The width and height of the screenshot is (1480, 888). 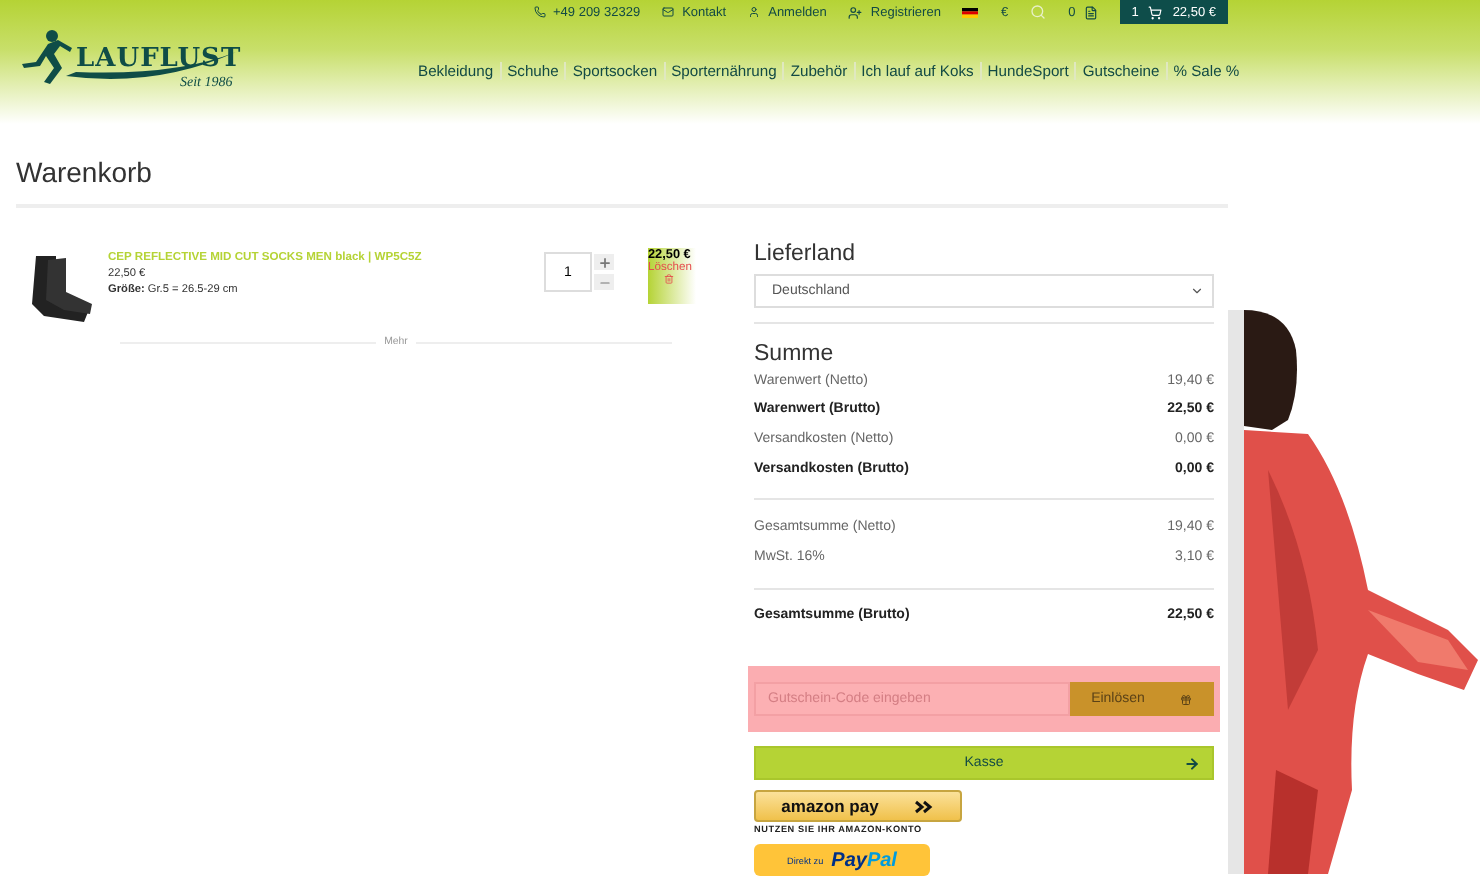 I want to click on page-title: Warenkorb, so click(x=84, y=173).